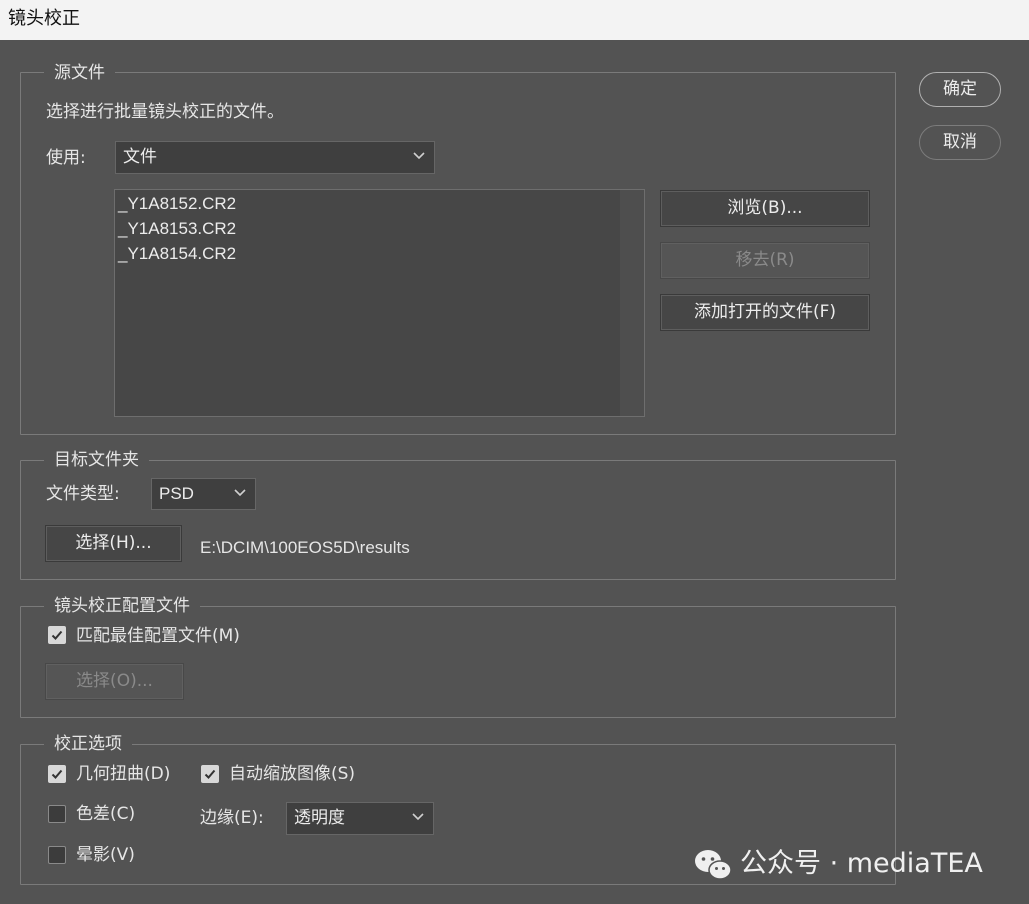  I want to click on file-type-label: 文件类型:, so click(83, 494).